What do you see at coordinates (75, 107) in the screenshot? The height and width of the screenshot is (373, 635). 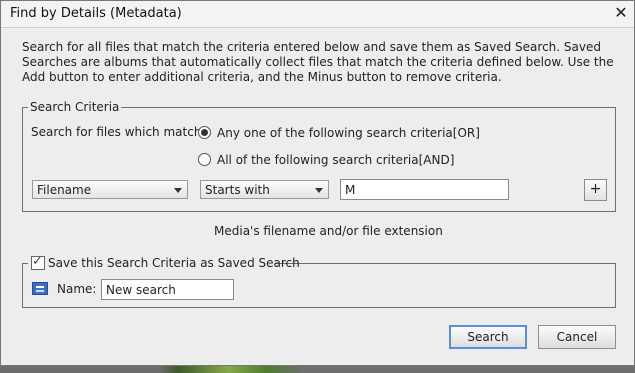 I see `search-criteria-legend: Search Criteria` at bounding box center [75, 107].